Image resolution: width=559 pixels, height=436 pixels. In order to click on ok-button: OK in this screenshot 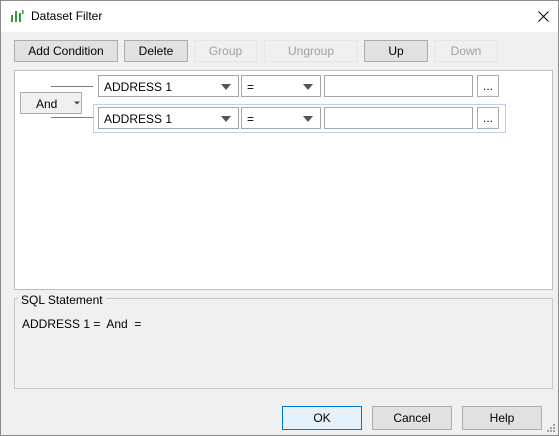, I will do `click(322, 418)`.